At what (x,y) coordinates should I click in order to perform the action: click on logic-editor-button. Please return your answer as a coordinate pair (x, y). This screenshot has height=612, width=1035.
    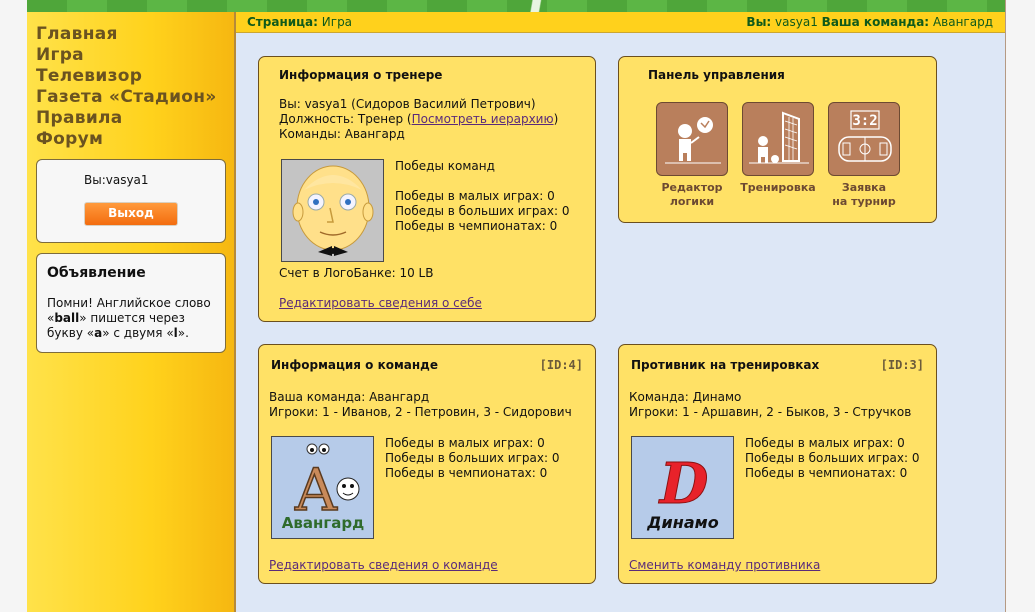
    Looking at the image, I should click on (692, 139).